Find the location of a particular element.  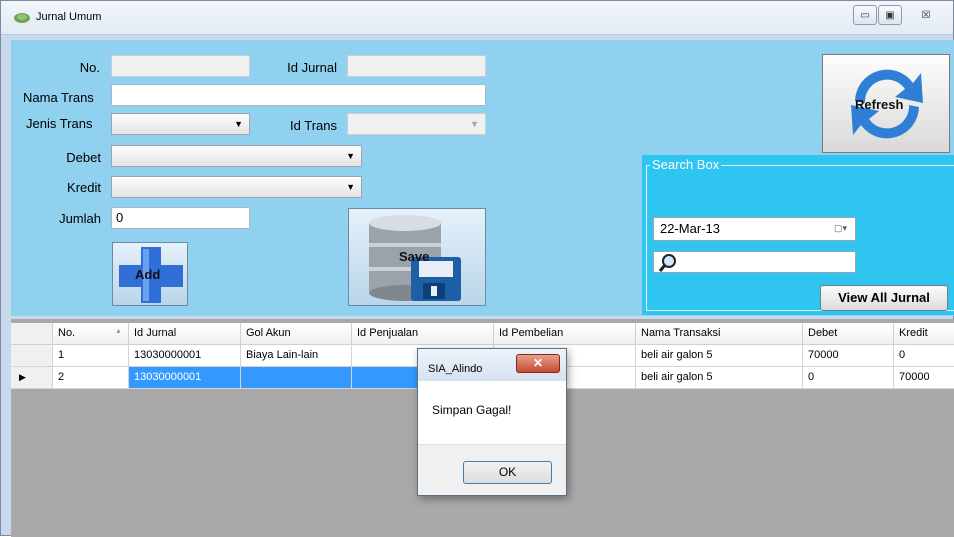

save-button: Save is located at coordinates (417, 257).